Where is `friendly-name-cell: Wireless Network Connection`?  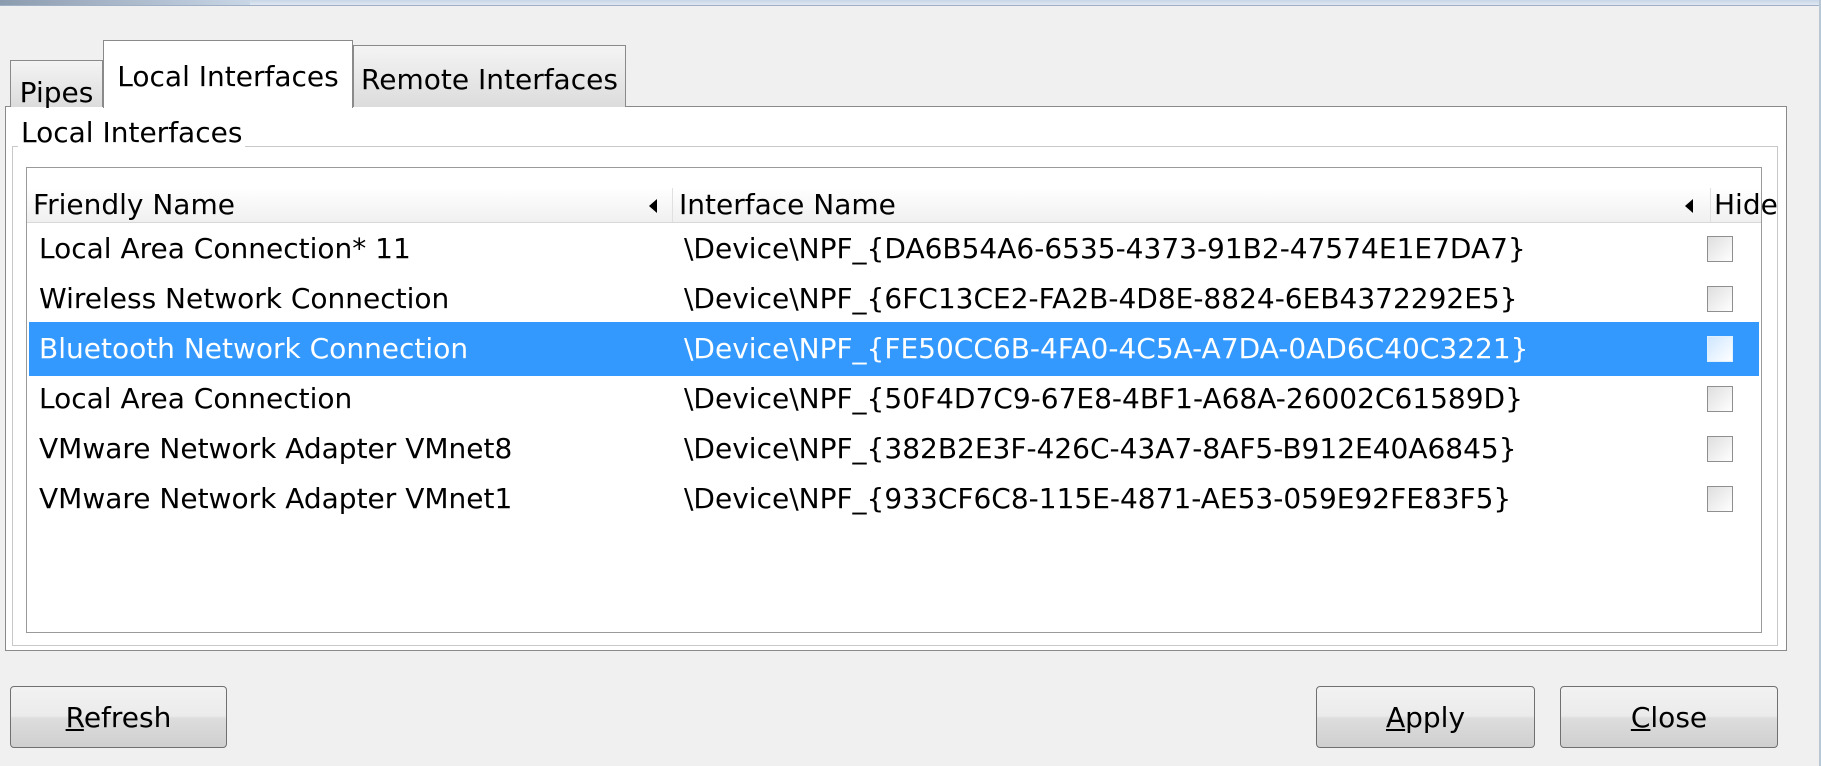 friendly-name-cell: Wireless Network Connection is located at coordinates (244, 298).